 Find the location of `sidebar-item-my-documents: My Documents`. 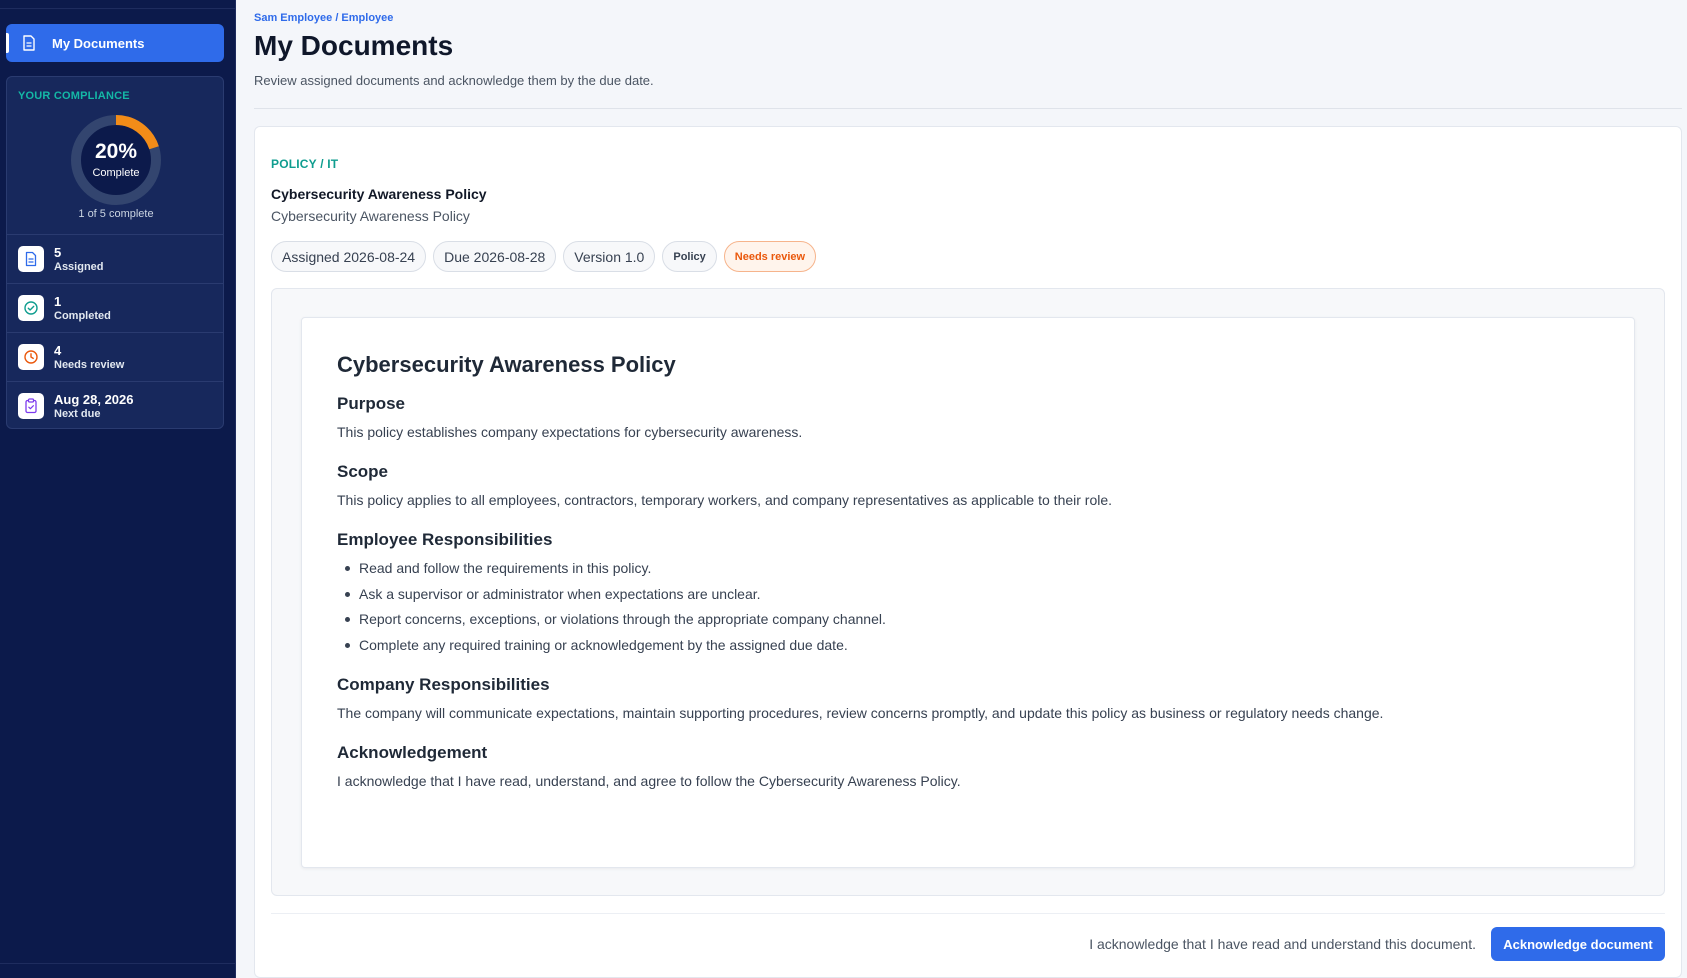

sidebar-item-my-documents: My Documents is located at coordinates (115, 43).